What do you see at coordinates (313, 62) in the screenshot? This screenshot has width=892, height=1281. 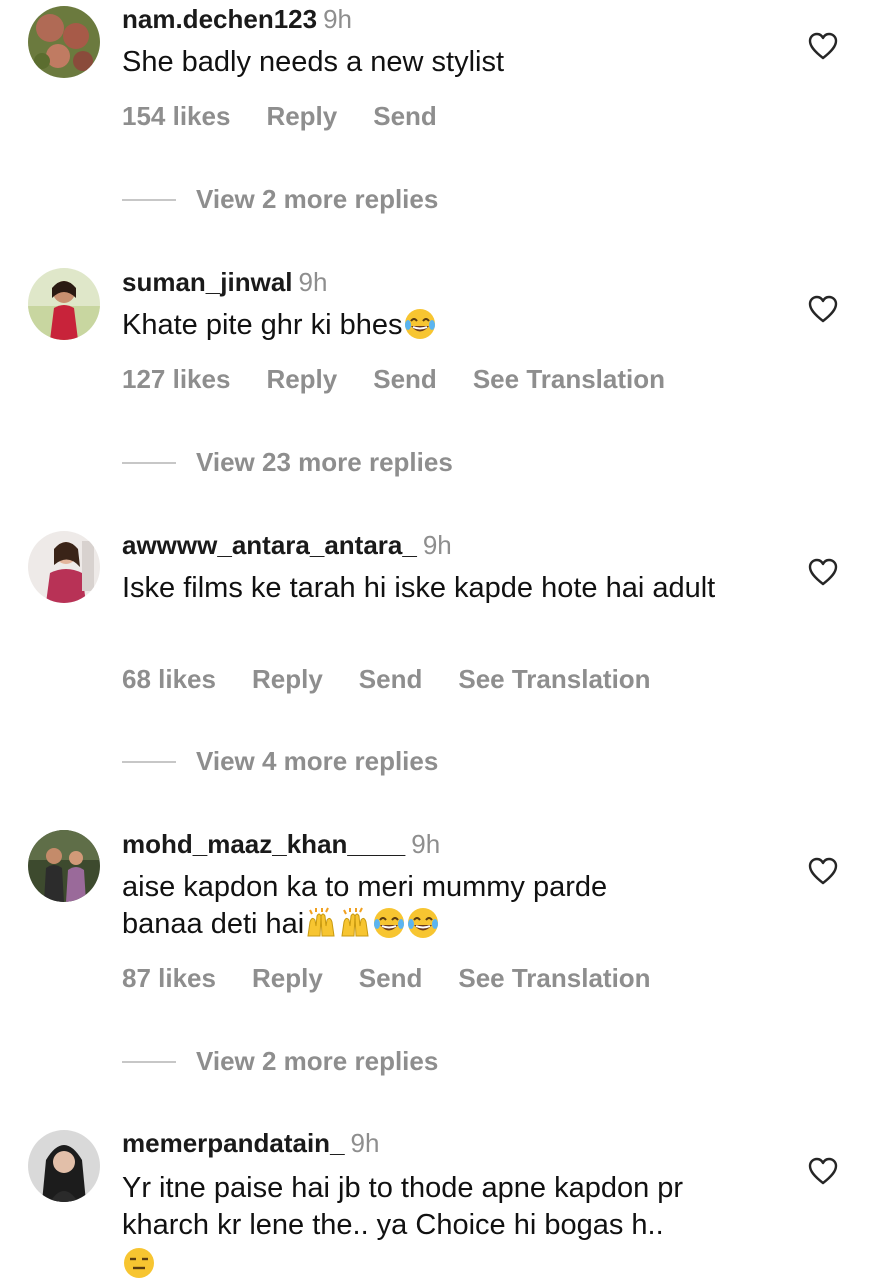 I see `comment-text: She badly needs a new stylist` at bounding box center [313, 62].